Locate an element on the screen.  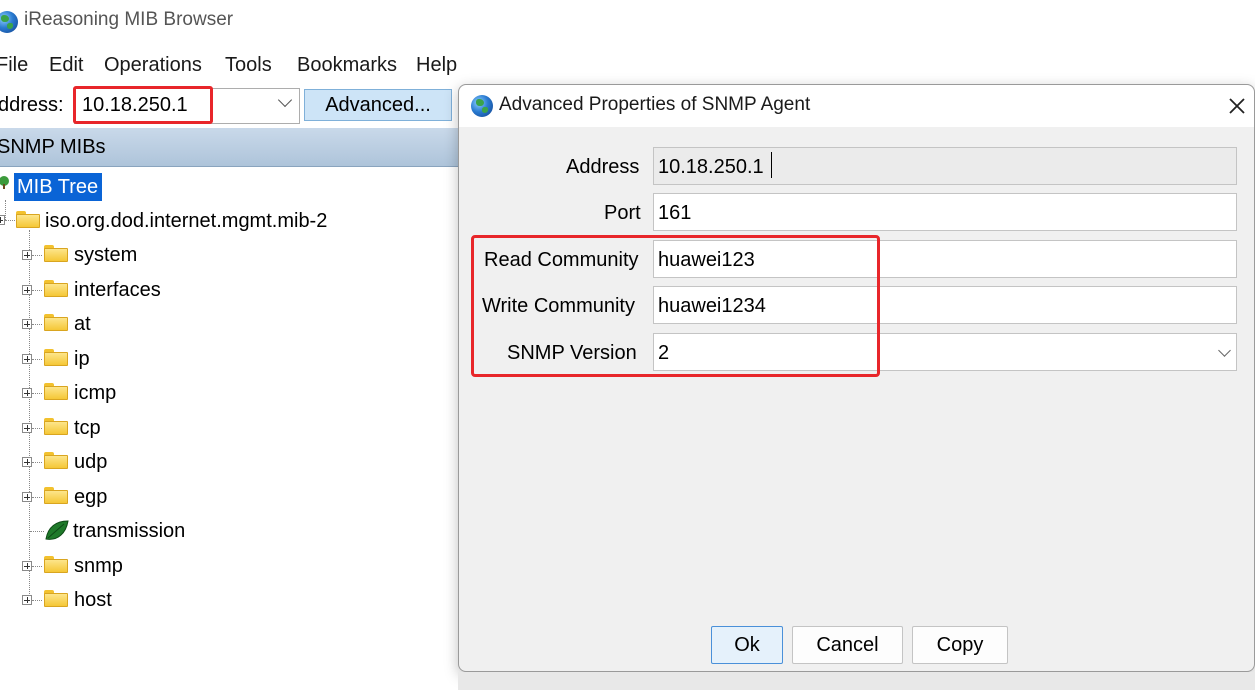
tree-item-system: system is located at coordinates (105, 255).